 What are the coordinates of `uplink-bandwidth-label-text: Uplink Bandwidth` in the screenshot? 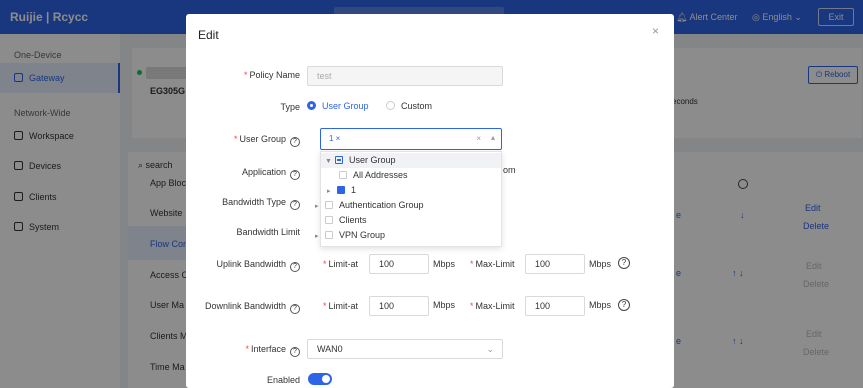 It's located at (251, 264).